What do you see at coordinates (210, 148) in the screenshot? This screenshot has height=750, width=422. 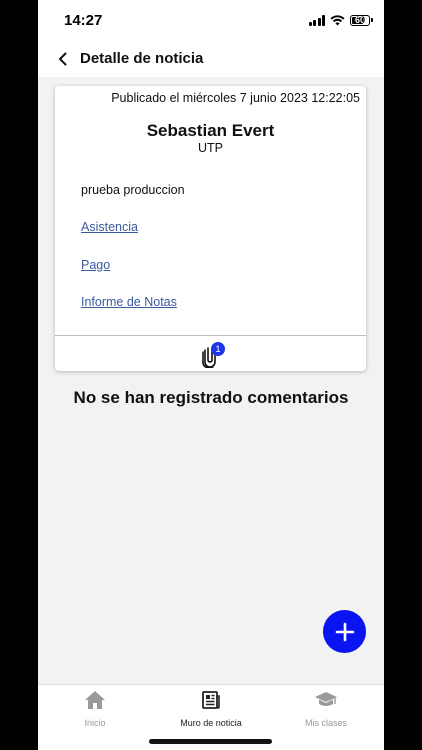 I see `author-organization: UTP` at bounding box center [210, 148].